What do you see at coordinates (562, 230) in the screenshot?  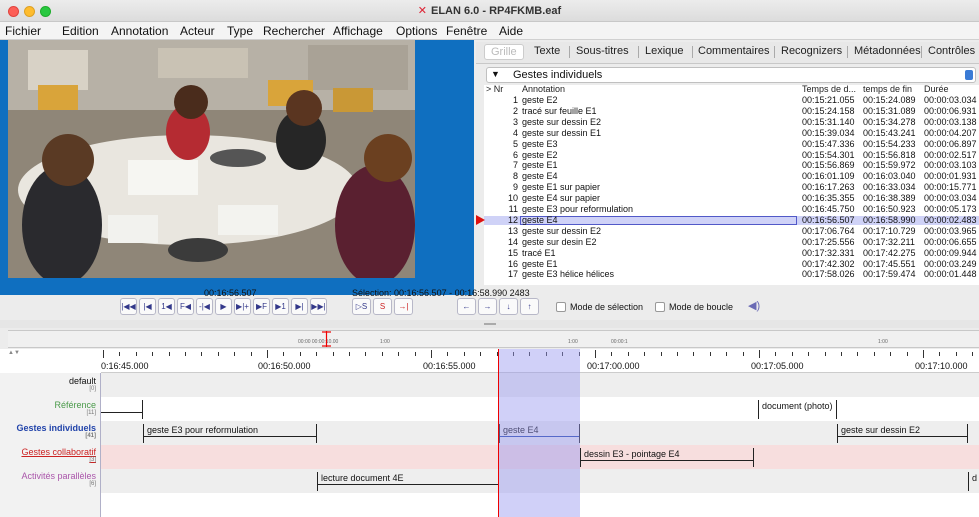 I see `cell-annotation: geste sur dessin E2` at bounding box center [562, 230].